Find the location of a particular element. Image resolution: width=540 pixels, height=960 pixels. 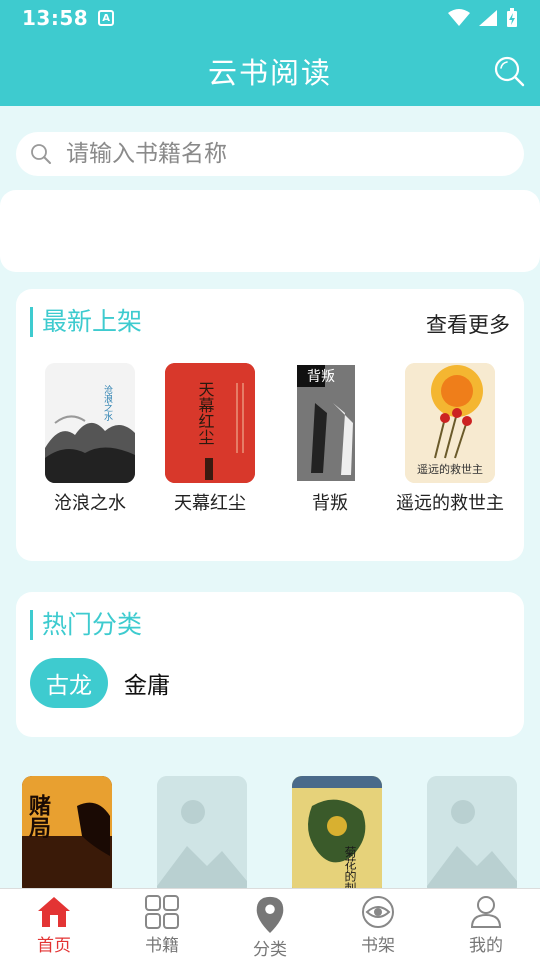

book-cover-art: 遥远的救世主 is located at coordinates (450, 423).